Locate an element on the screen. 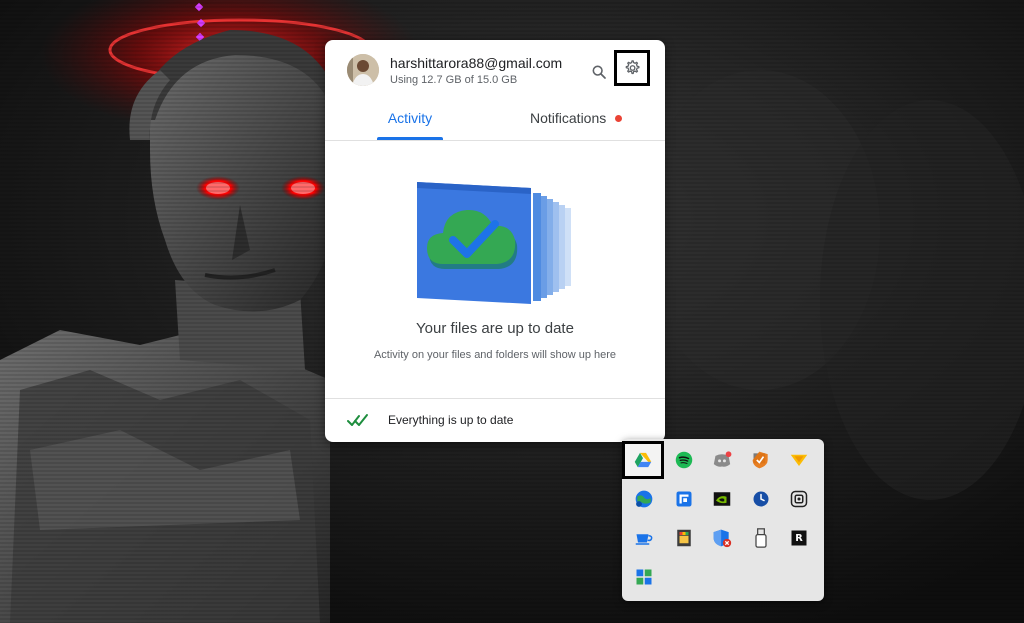  tray-screenshot-tool is located at coordinates (799, 499).